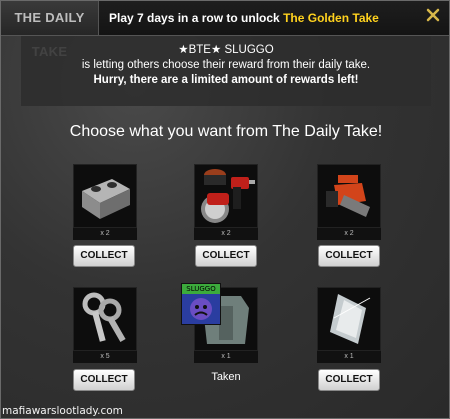  Describe the element at coordinates (331, 18) in the screenshot. I see `promo-highlight: The Golden Take` at that location.